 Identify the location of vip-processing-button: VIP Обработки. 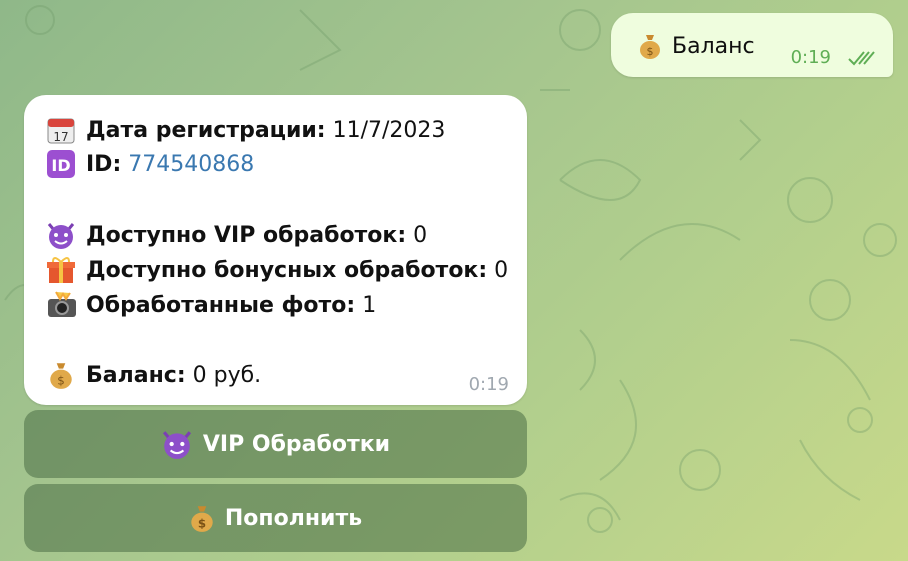
(275, 444).